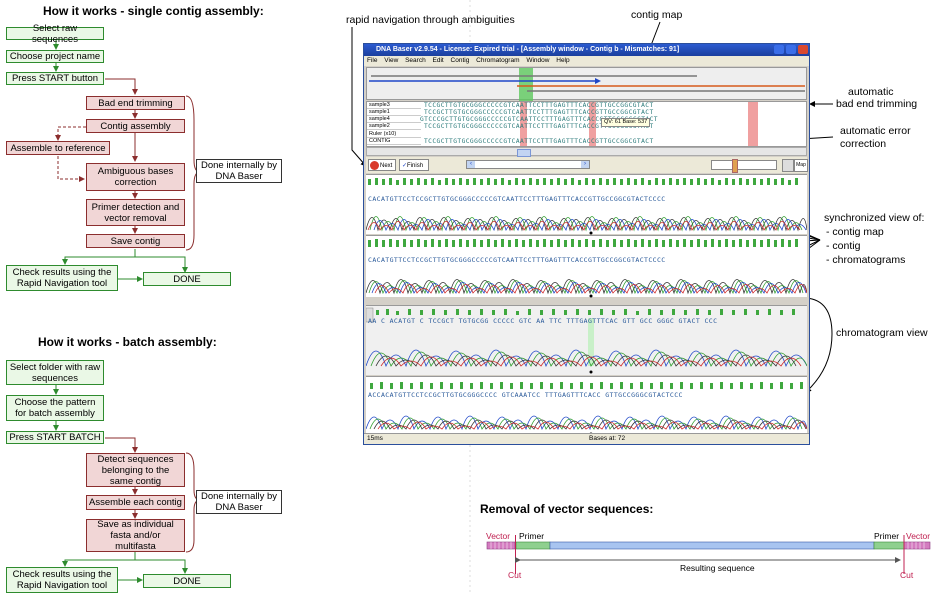 The height and width of the screenshot is (593, 945). What do you see at coordinates (515, 575) in the screenshot?
I see `cut-left-label: Cut` at bounding box center [515, 575].